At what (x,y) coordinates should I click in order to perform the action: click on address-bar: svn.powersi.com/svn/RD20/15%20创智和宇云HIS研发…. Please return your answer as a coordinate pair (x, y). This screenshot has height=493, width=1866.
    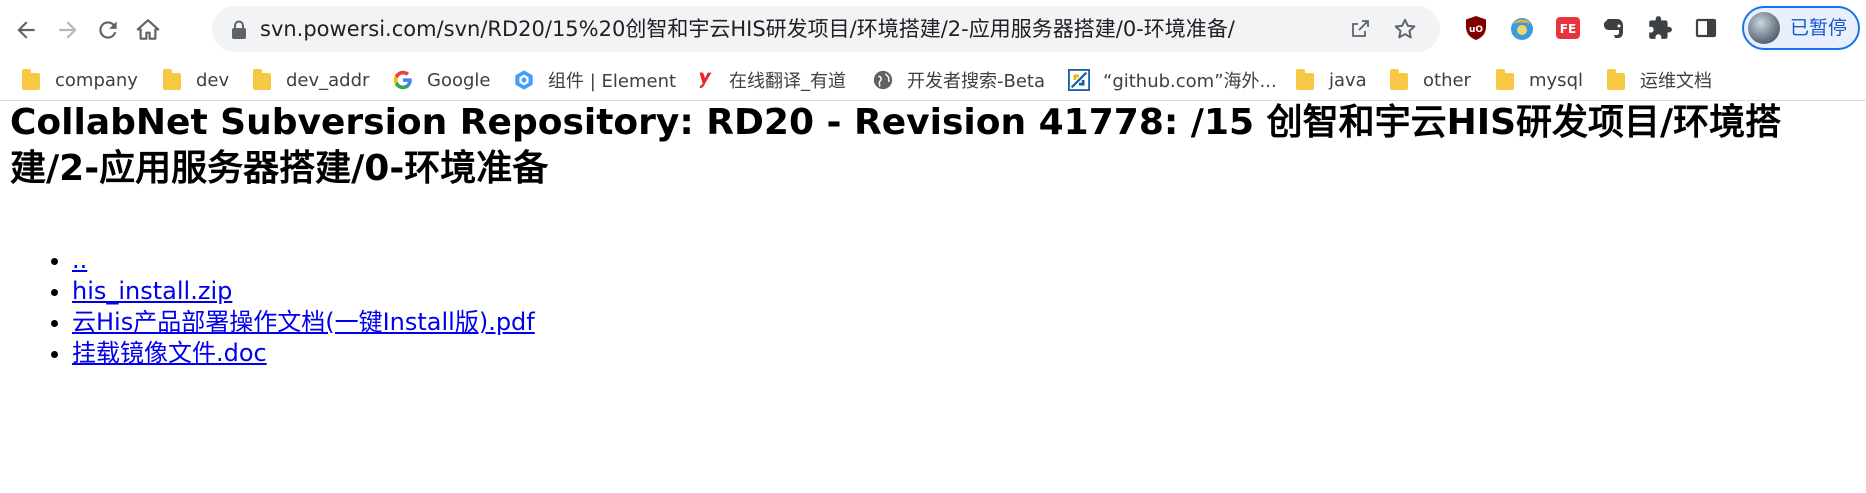
    Looking at the image, I should click on (826, 29).